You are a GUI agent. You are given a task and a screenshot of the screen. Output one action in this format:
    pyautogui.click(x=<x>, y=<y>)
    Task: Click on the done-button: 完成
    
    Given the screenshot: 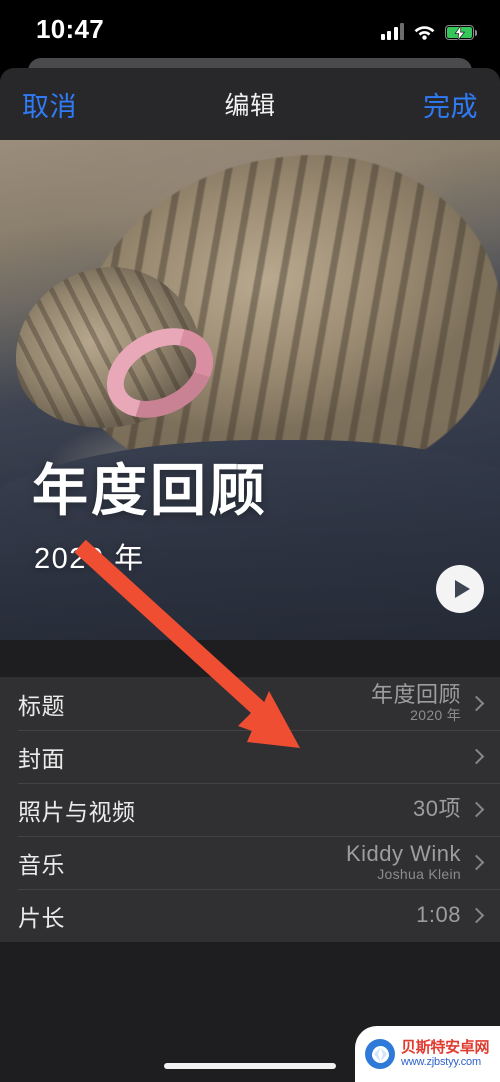 What is the action you would take?
    pyautogui.click(x=450, y=104)
    